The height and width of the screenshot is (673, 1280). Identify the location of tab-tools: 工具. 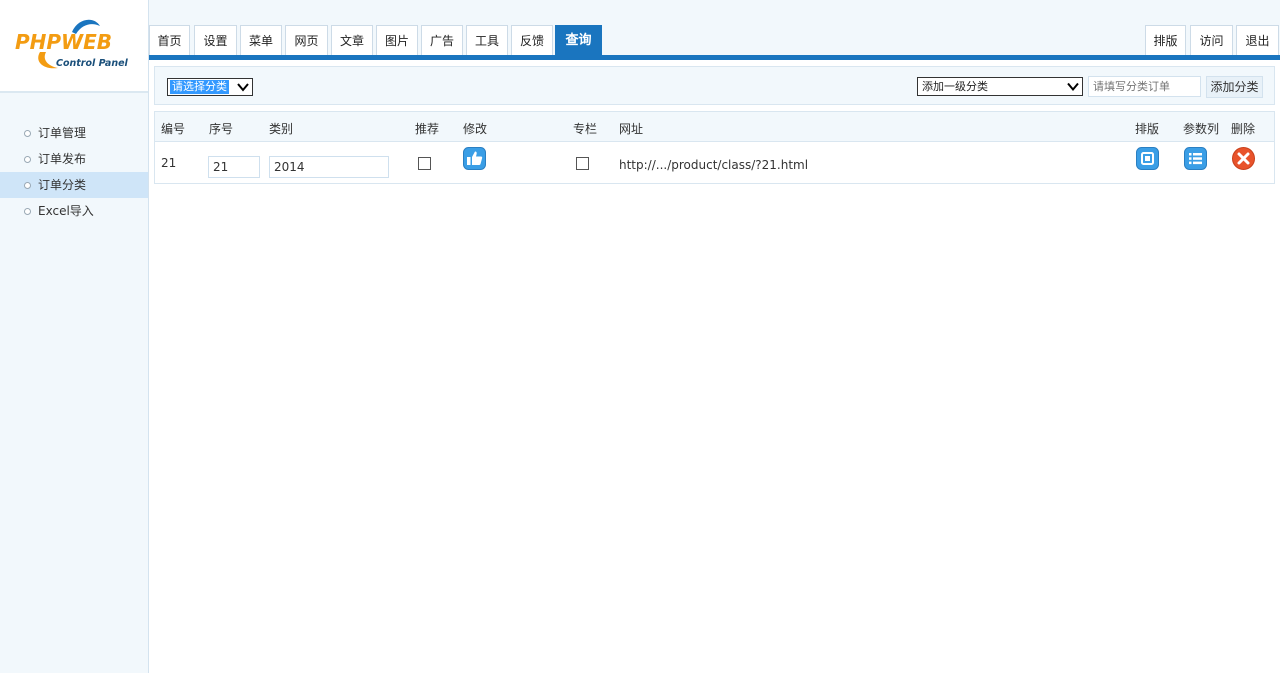
(487, 40).